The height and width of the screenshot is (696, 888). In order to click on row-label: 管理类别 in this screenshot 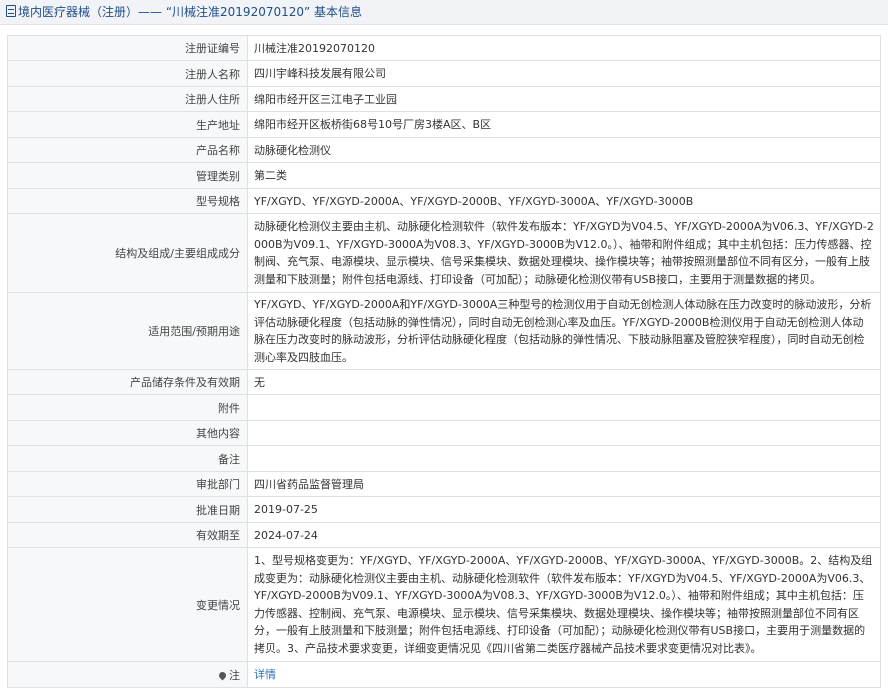, I will do `click(127, 175)`.